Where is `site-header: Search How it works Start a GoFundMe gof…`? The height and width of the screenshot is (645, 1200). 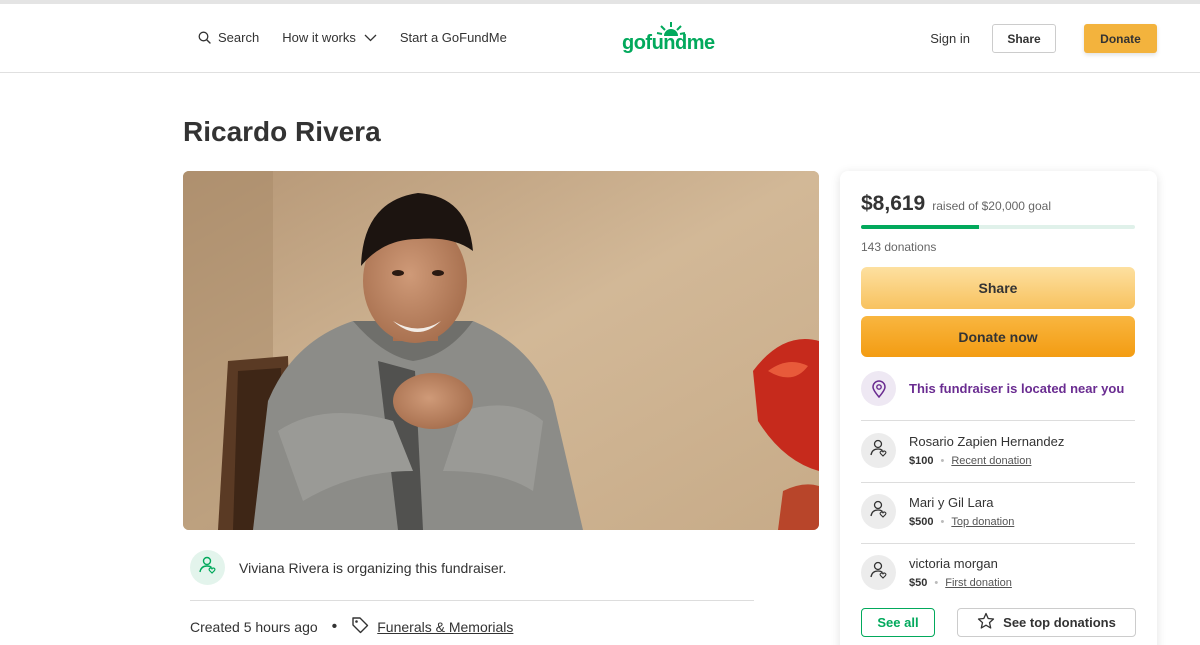 site-header: Search How it works Start a GoFundMe gof… is located at coordinates (600, 38).